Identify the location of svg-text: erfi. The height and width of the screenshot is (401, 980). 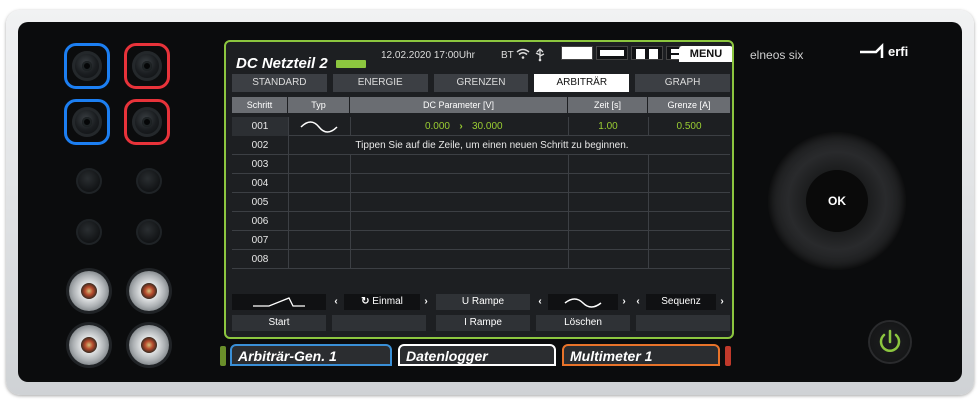
(898, 51).